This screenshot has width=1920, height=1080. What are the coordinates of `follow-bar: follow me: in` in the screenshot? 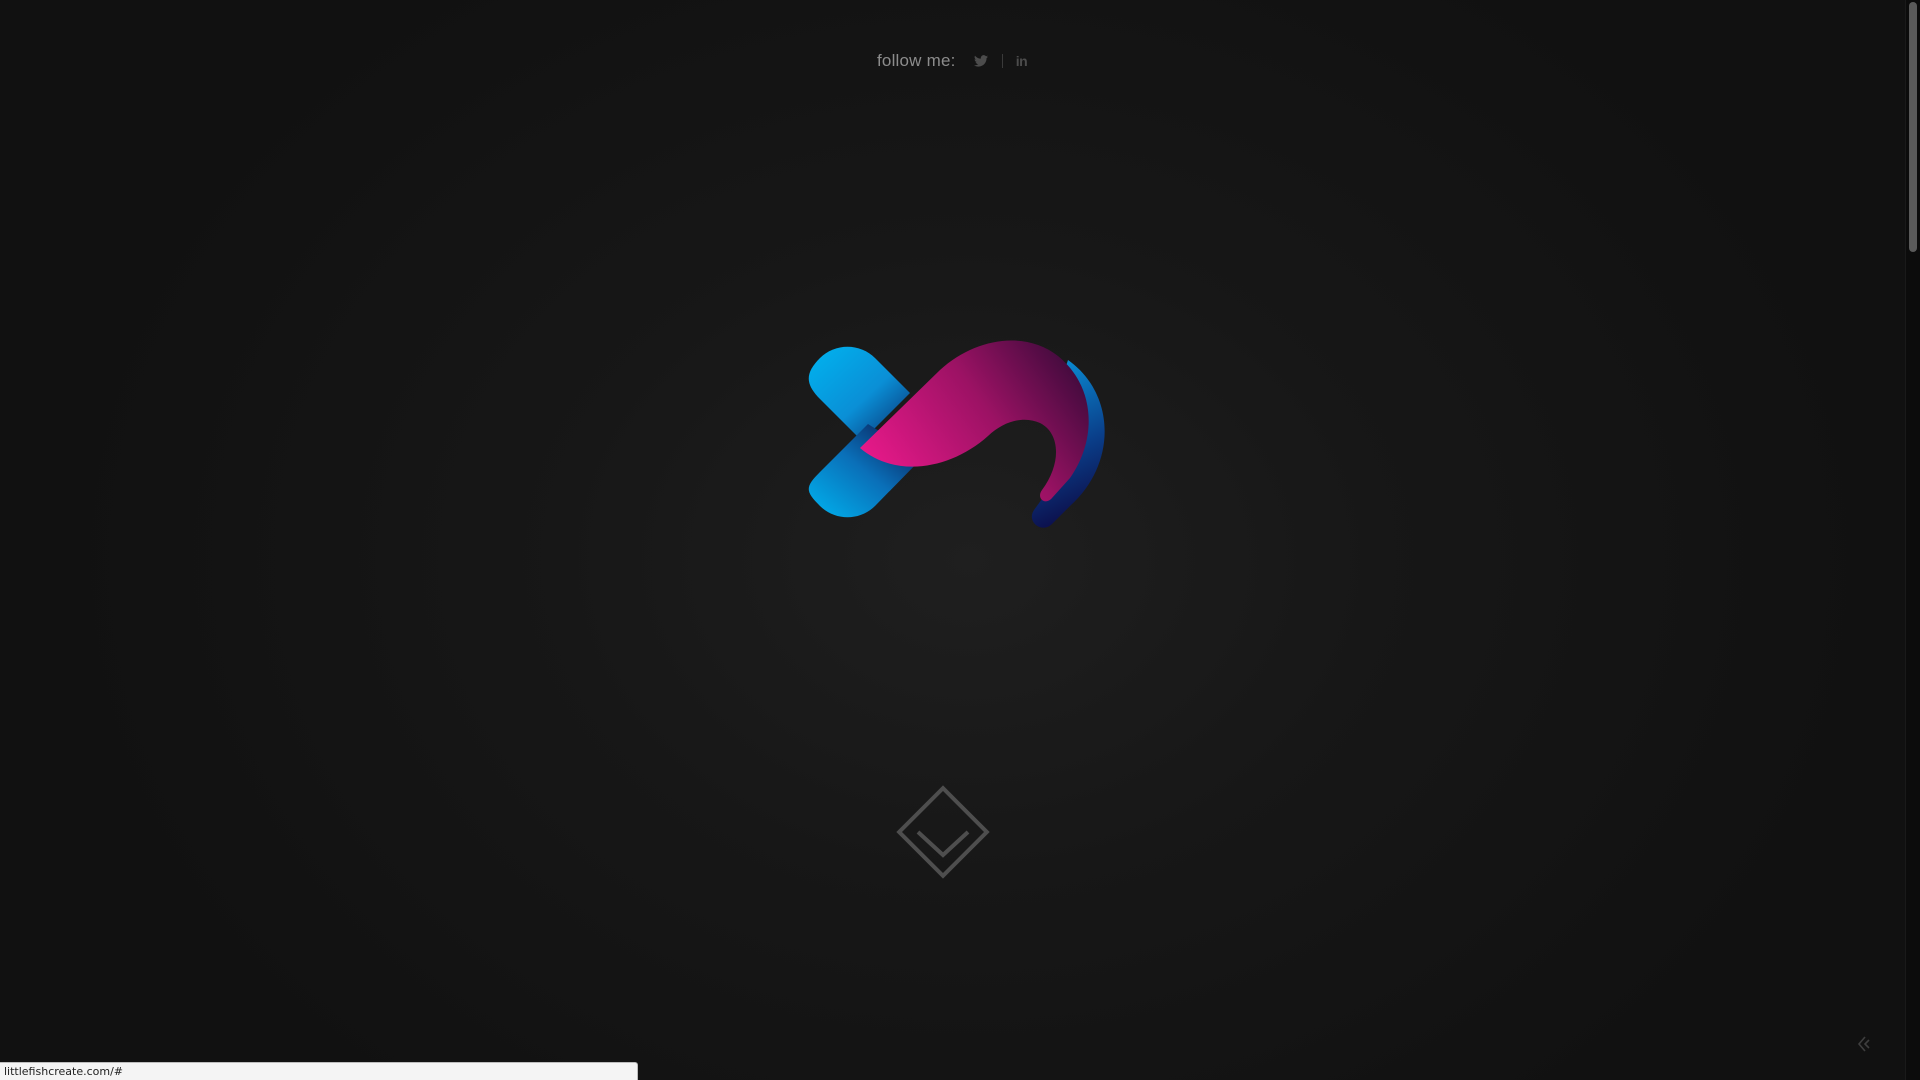 It's located at (955, 61).